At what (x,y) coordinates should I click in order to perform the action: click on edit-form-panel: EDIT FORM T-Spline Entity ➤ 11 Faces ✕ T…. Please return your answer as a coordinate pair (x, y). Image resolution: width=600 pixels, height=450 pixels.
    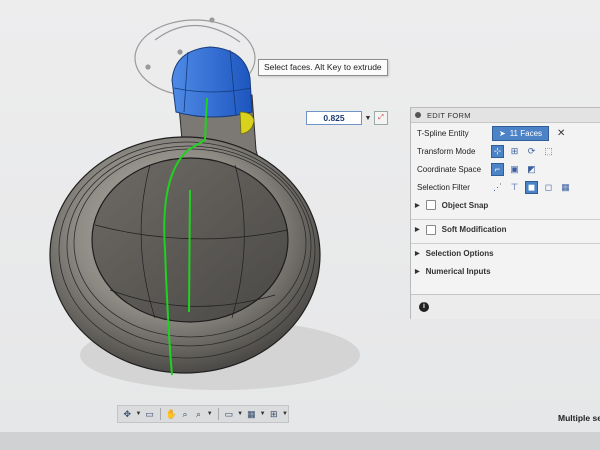
    Looking at the image, I should click on (505, 213).